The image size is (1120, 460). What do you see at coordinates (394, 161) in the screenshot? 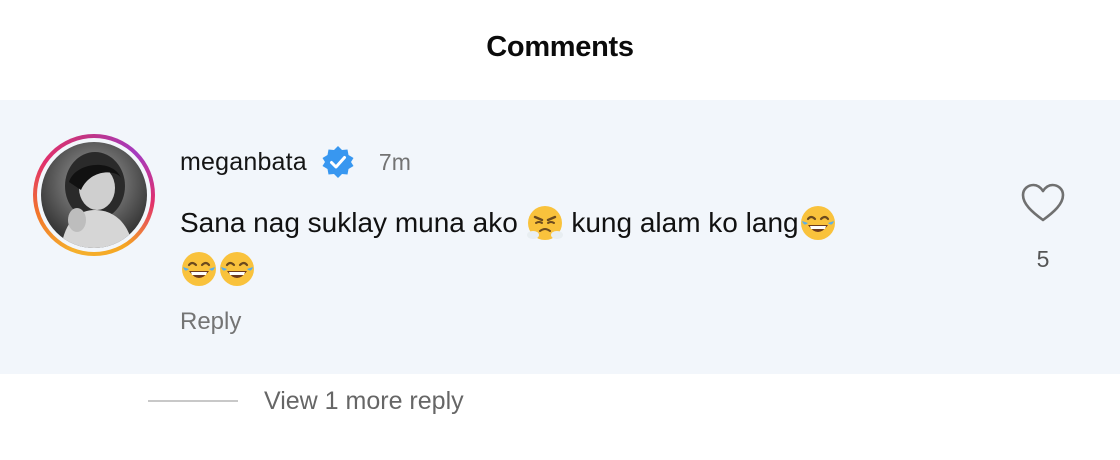
I see `comment-timestamp: 7m` at bounding box center [394, 161].